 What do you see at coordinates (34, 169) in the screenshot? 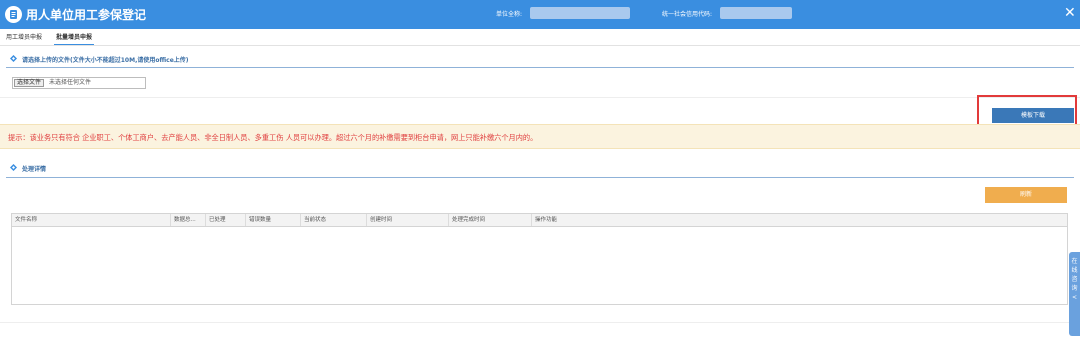
I see `details-section-title: 处理详情` at bounding box center [34, 169].